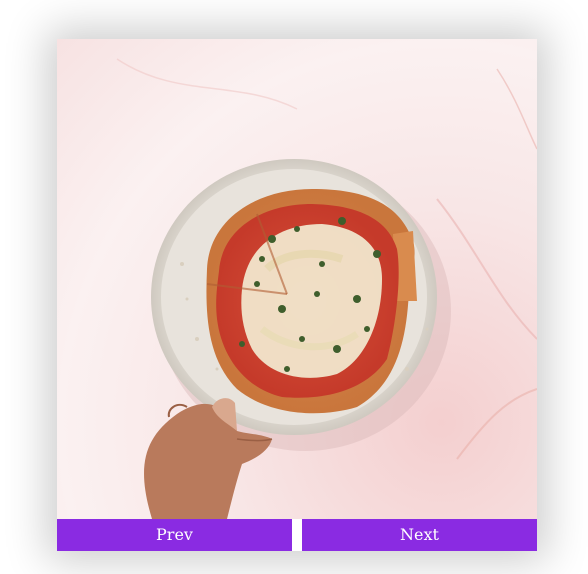 Image resolution: width=588 pixels, height=574 pixels. I want to click on next-button: Next, so click(419, 535).